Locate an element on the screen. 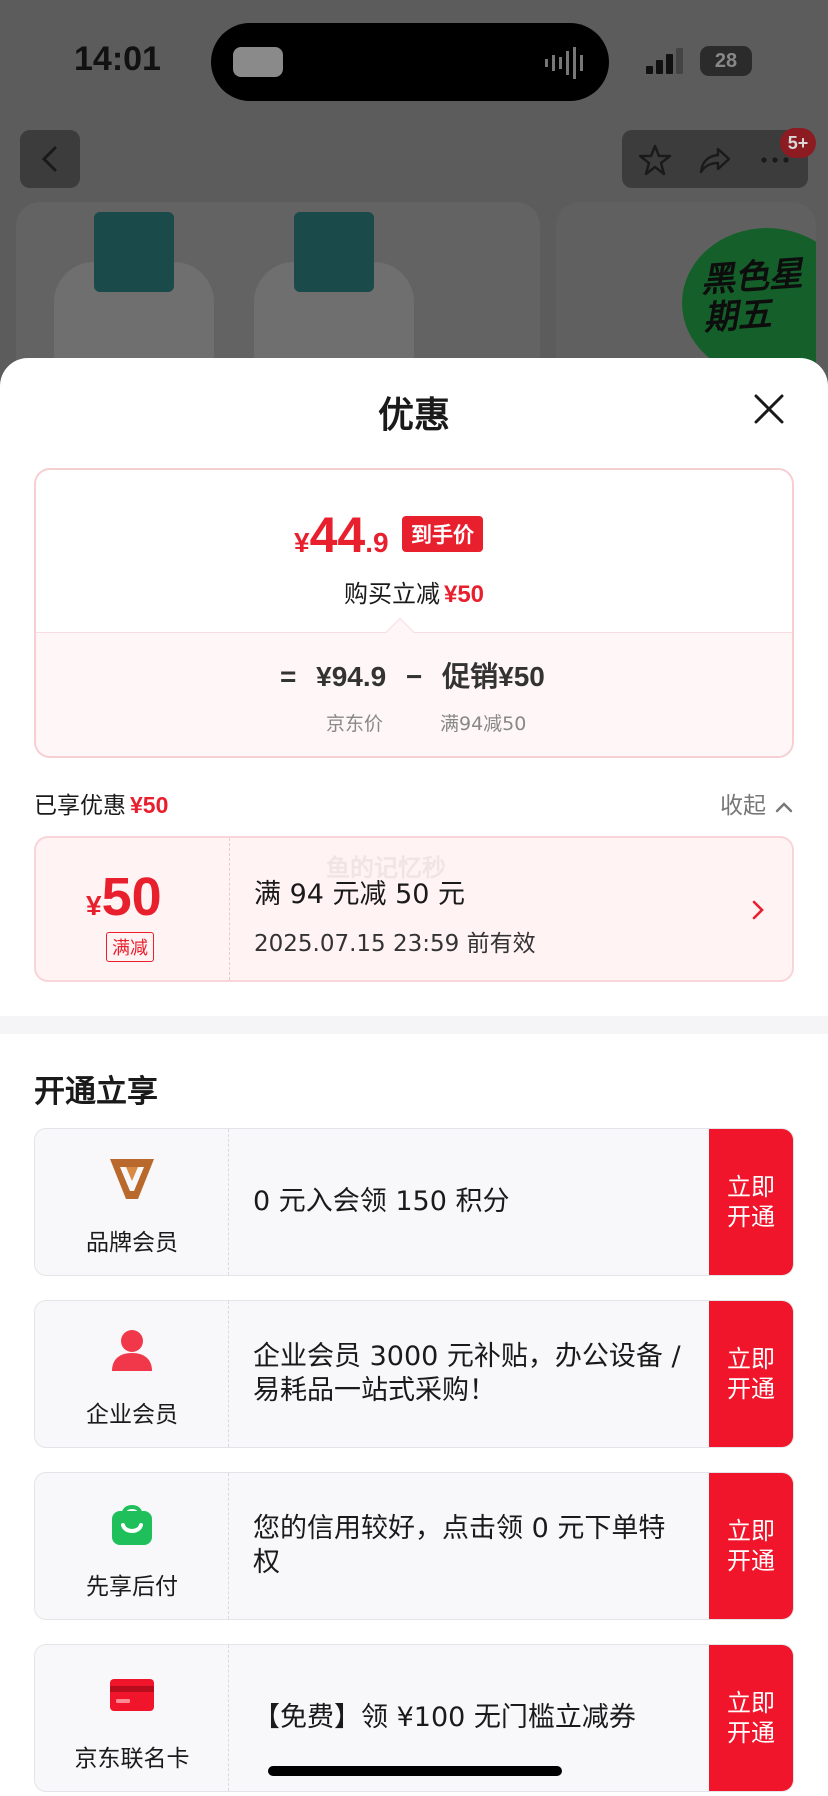 The height and width of the screenshot is (1796, 828). enjoyed-discount-label: 已享优惠 is located at coordinates (80, 806).